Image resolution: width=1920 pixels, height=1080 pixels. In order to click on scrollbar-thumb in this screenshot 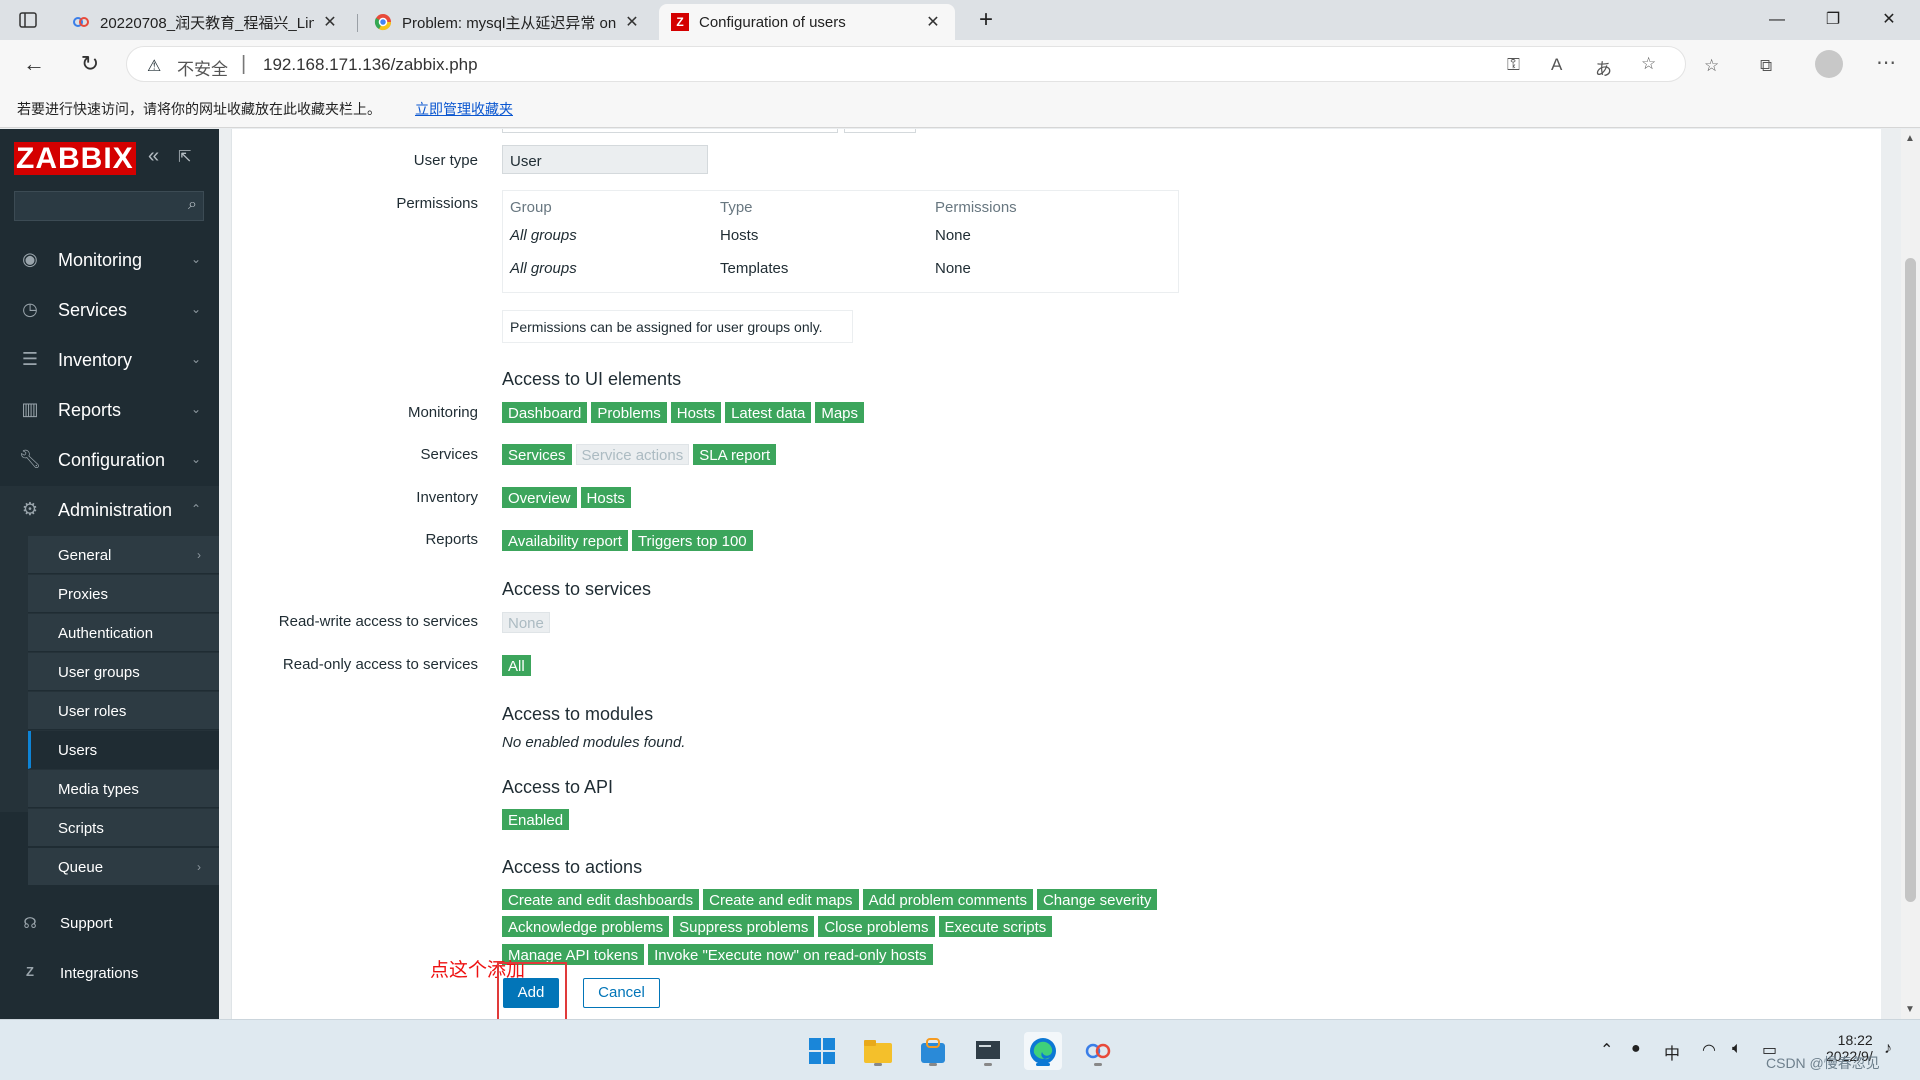, I will do `click(1910, 580)`.